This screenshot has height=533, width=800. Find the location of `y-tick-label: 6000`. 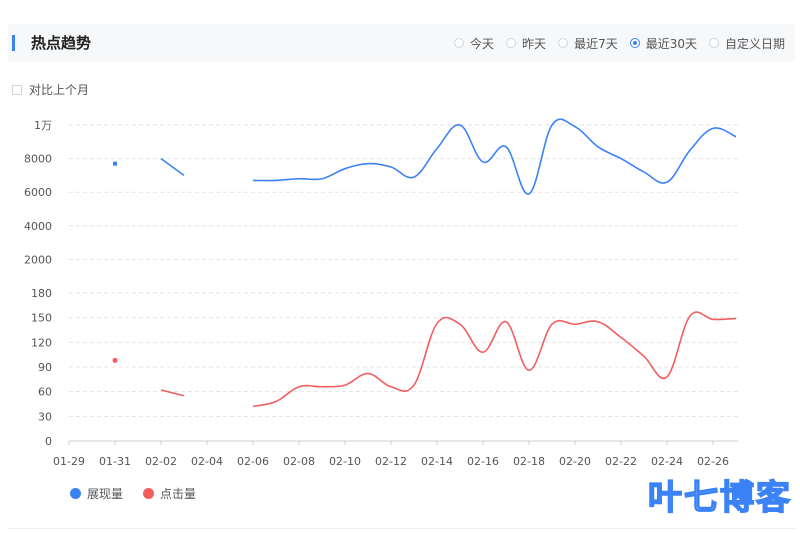

y-tick-label: 6000 is located at coordinates (38, 192).